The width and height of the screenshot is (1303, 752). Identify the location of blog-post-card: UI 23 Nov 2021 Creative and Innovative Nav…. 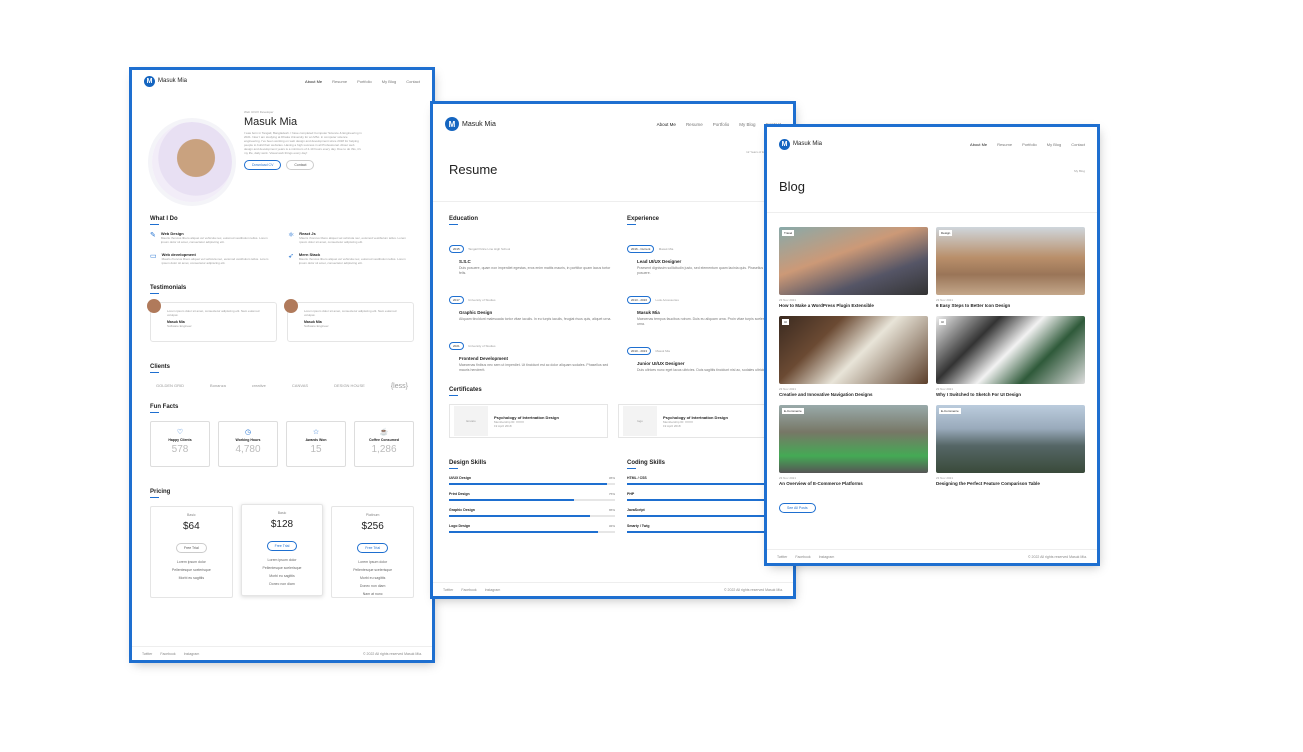
(853, 356).